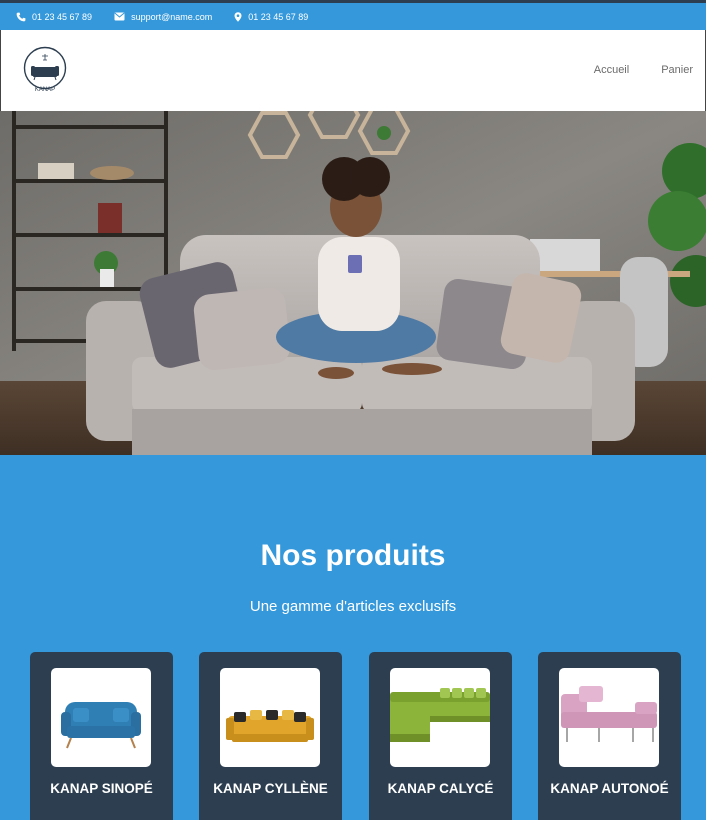 The image size is (706, 820). Describe the element at coordinates (171, 17) in the screenshot. I see `email-address: support@name.com` at that location.